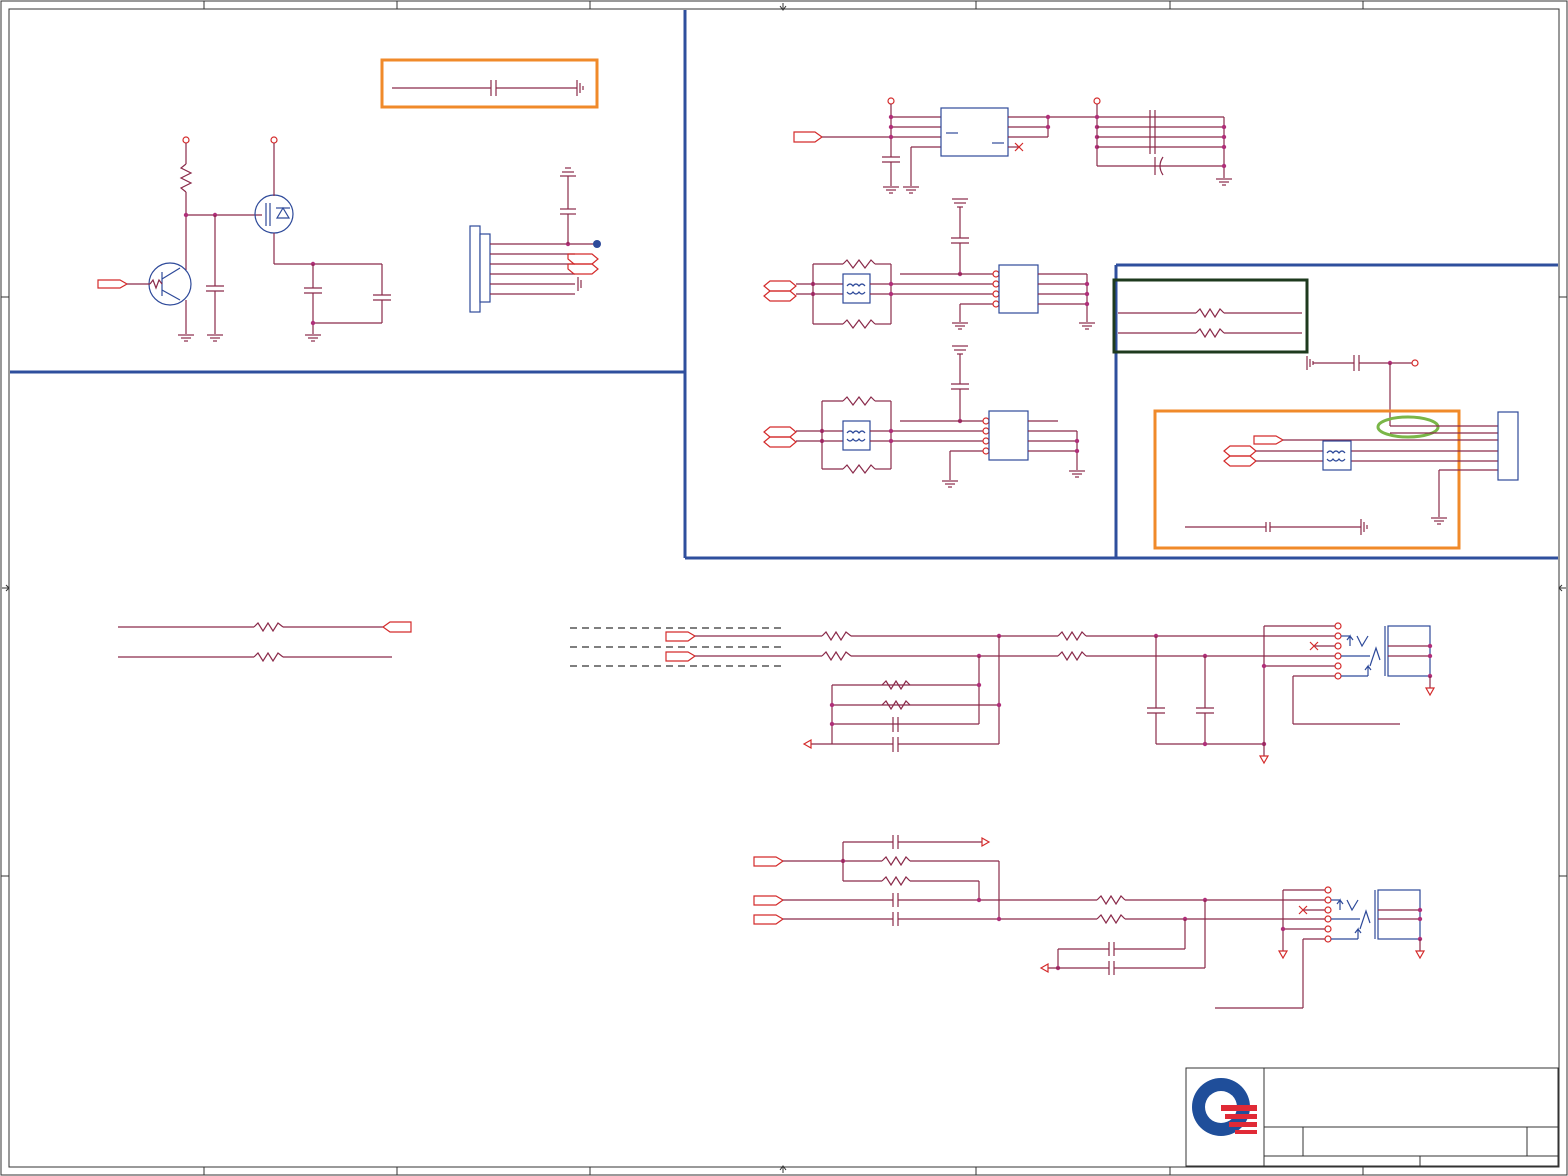 Image resolution: width=1568 pixels, height=1176 pixels. What do you see at coordinates (1012, 145) in the screenshot?
I see `regulator-circuit` at bounding box center [1012, 145].